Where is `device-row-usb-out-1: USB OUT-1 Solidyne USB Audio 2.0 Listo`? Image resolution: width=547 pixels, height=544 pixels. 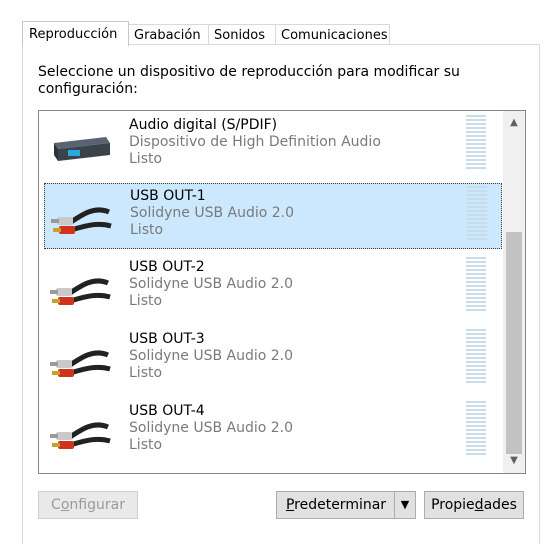
device-row-usb-out-1: USB OUT-1 Solidyne USB Audio 2.0 Listo is located at coordinates (273, 216).